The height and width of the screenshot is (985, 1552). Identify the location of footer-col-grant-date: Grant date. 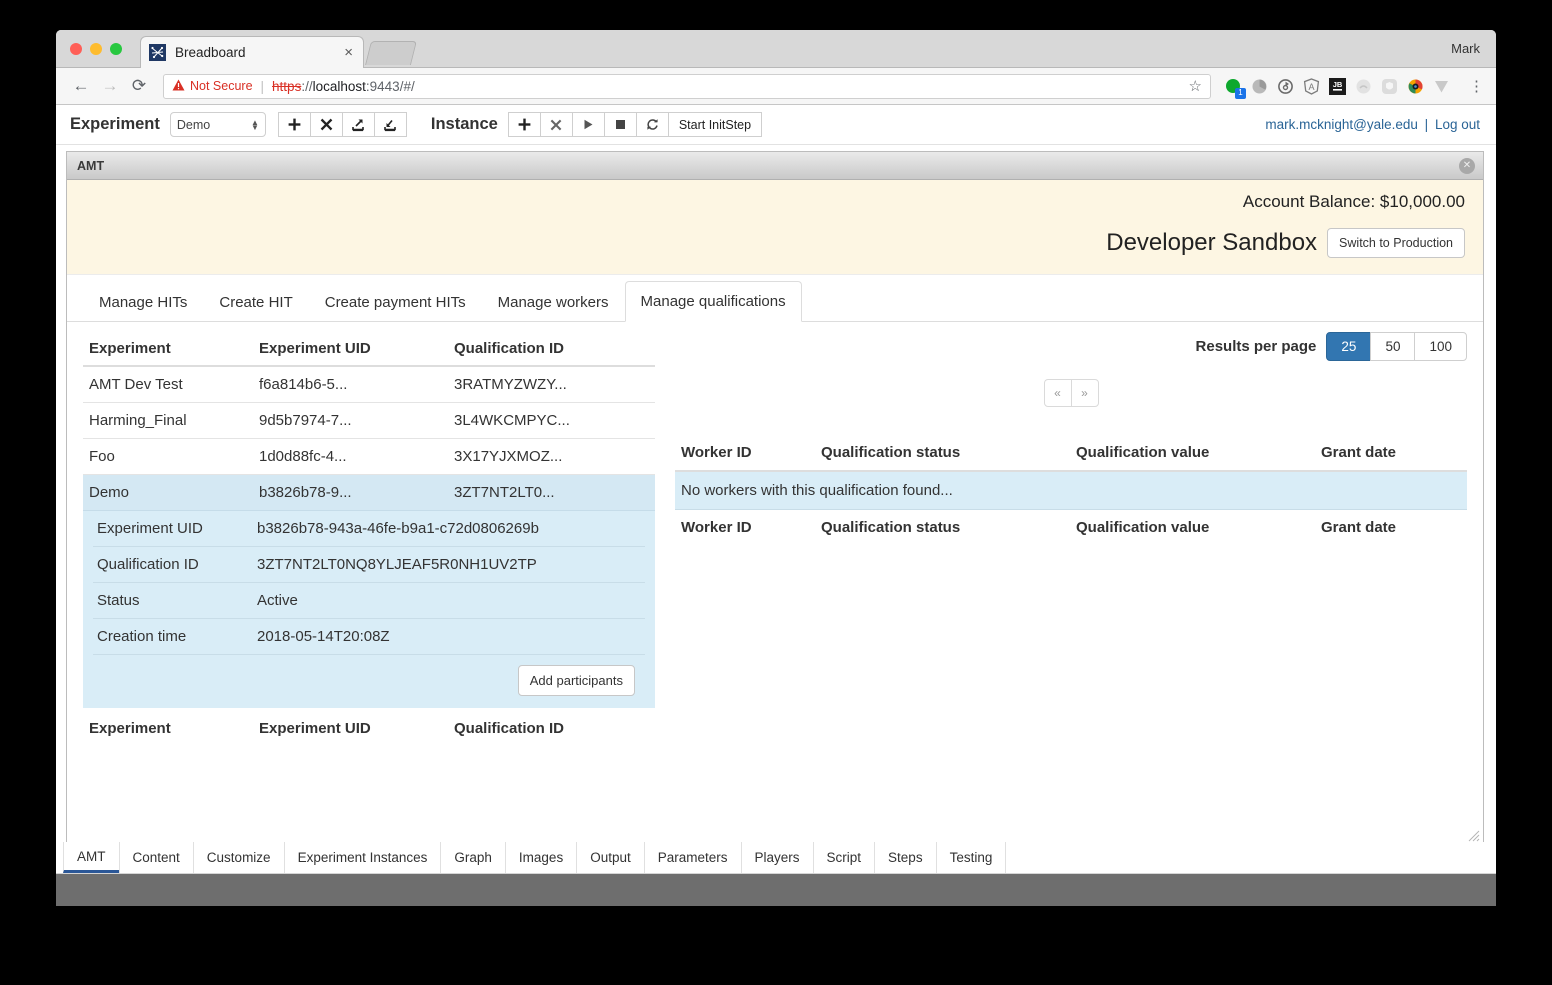
(1391, 527).